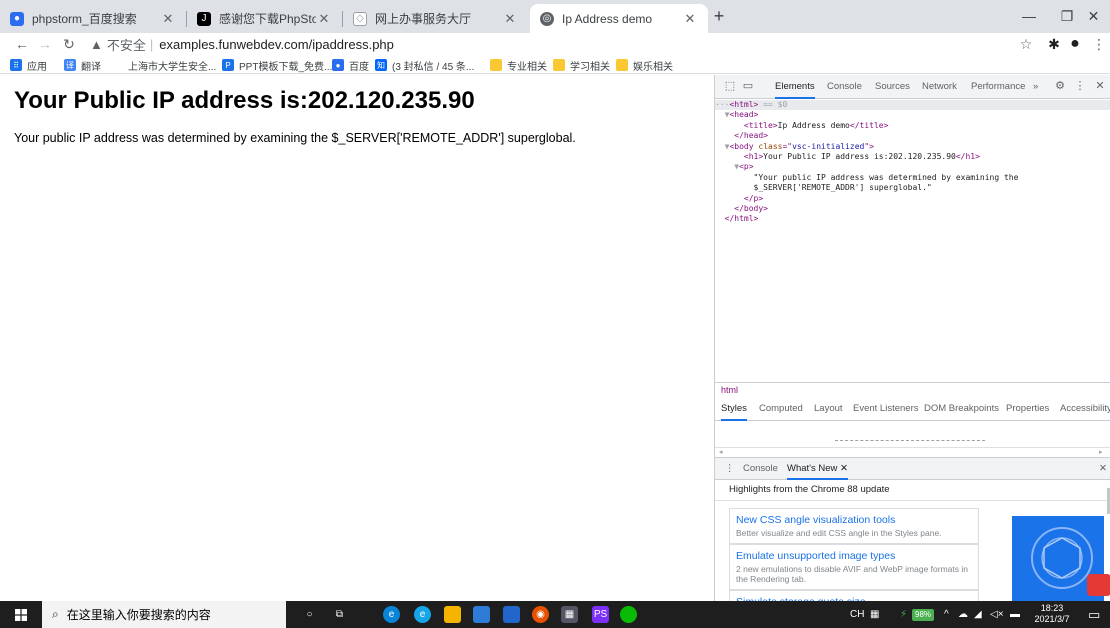 This screenshot has height=628, width=1110. I want to click on devtools-tab-sources: Sources, so click(892, 87).